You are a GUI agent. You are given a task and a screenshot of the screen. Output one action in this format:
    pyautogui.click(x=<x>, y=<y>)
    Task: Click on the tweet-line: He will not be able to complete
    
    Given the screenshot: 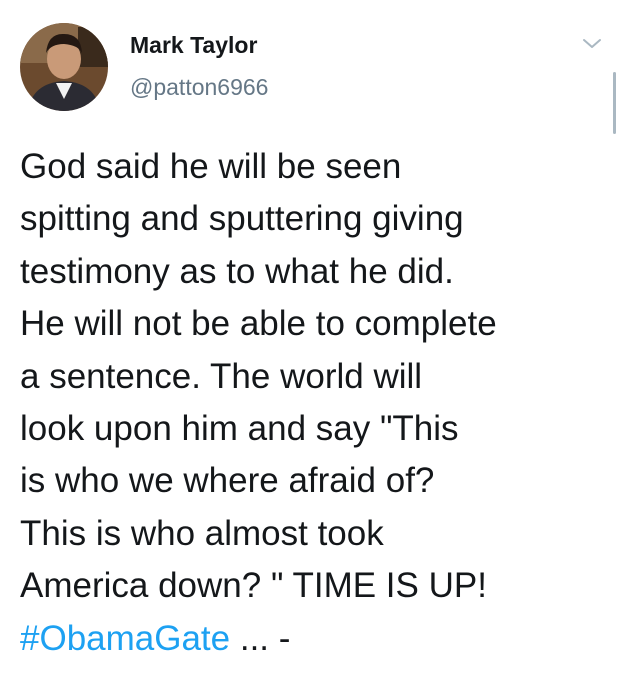 What is the action you would take?
    pyautogui.click(x=258, y=324)
    